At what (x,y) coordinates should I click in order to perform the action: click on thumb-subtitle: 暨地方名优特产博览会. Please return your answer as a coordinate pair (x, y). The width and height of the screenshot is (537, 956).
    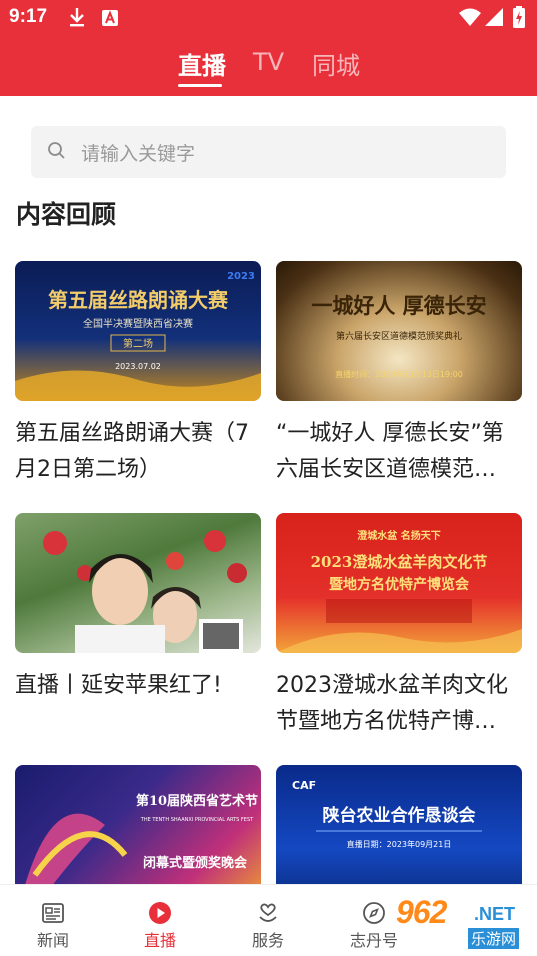
    Looking at the image, I should click on (399, 584).